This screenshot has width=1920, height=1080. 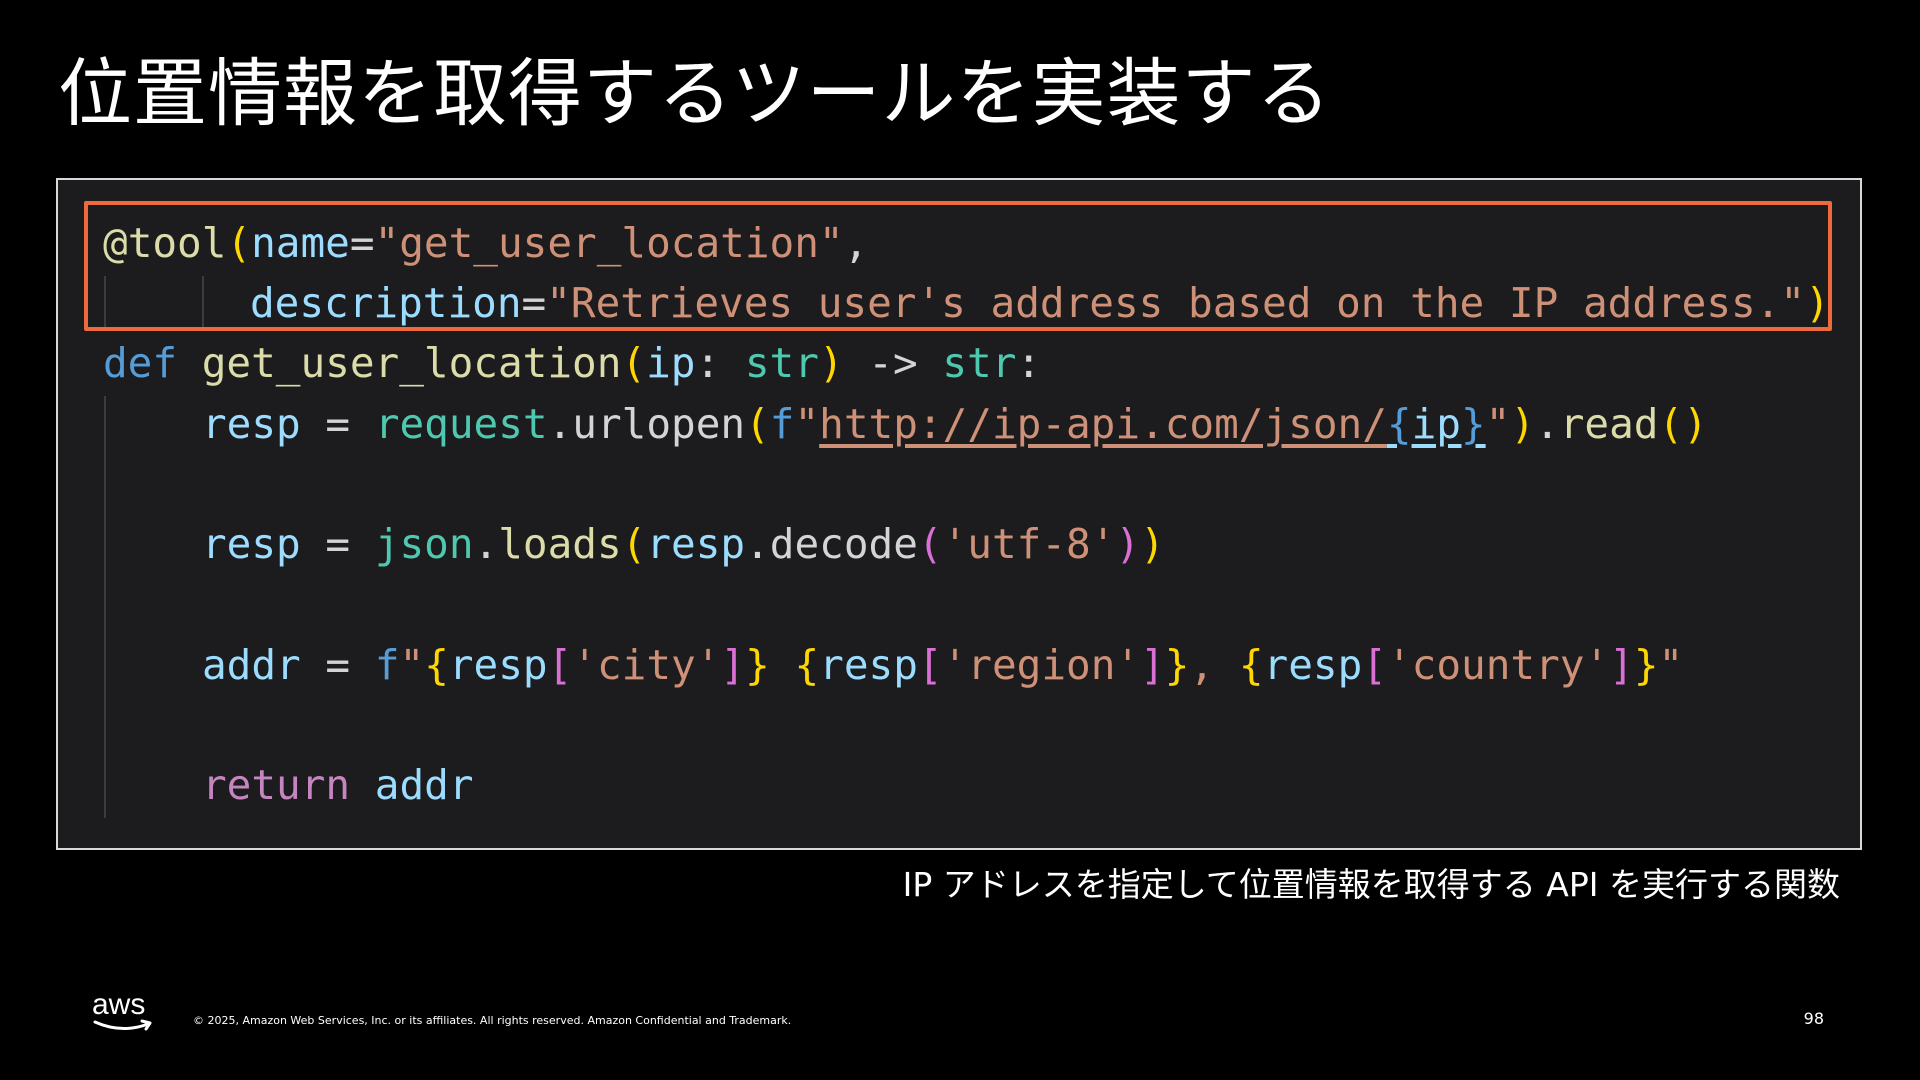 I want to click on code-token: tool, so click(x=177, y=243).